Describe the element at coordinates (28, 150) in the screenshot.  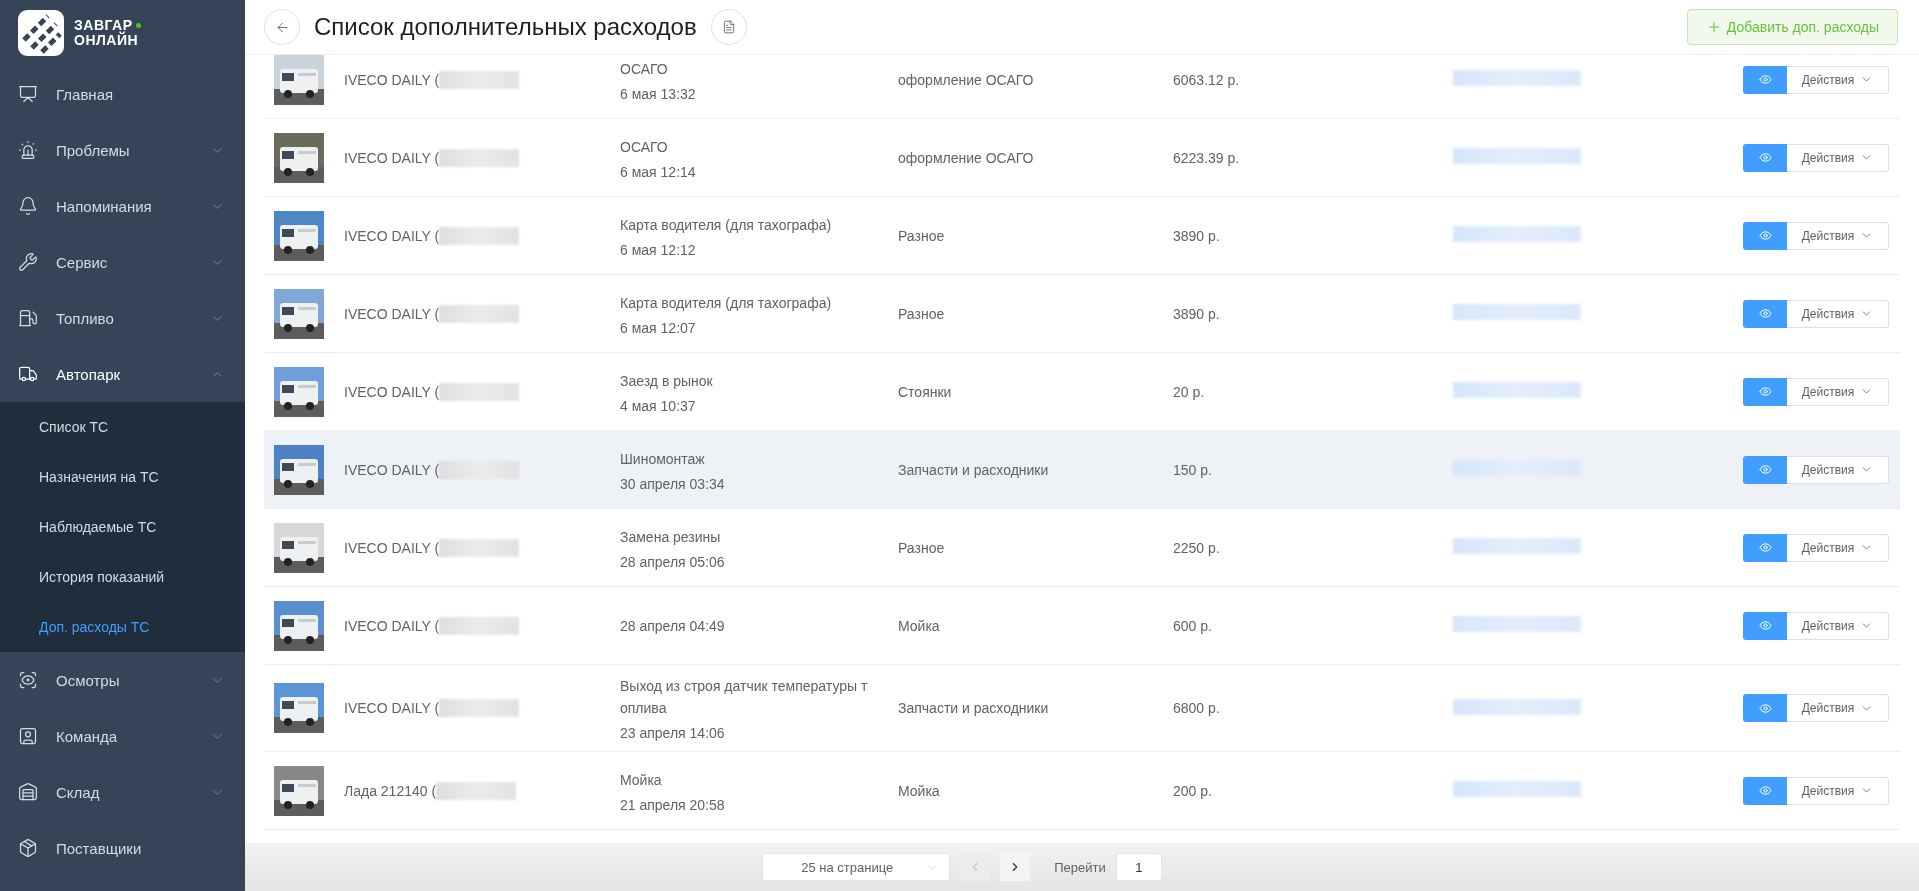
I see `siren-icon` at that location.